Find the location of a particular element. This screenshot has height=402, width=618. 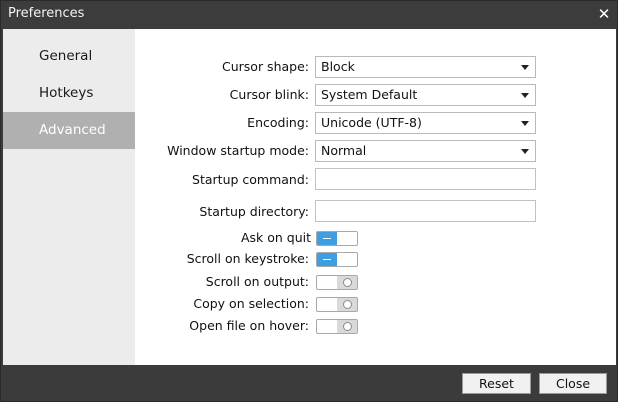

cursor-blink-value: System Default is located at coordinates (369, 94).